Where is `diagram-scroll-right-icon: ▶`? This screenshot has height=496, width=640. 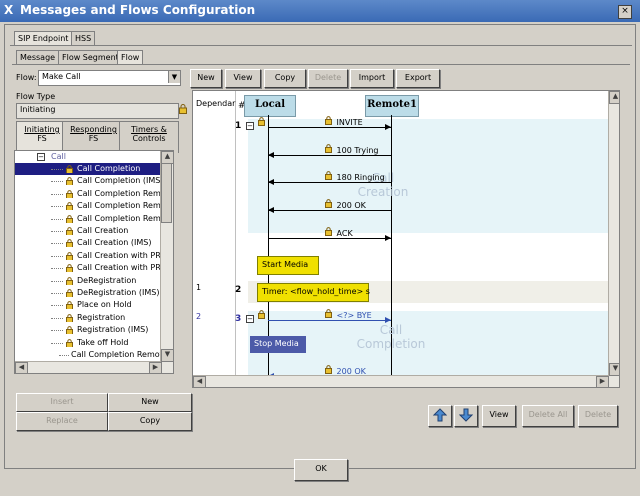
diagram-scroll-right-icon: ▶ is located at coordinates (602, 381).